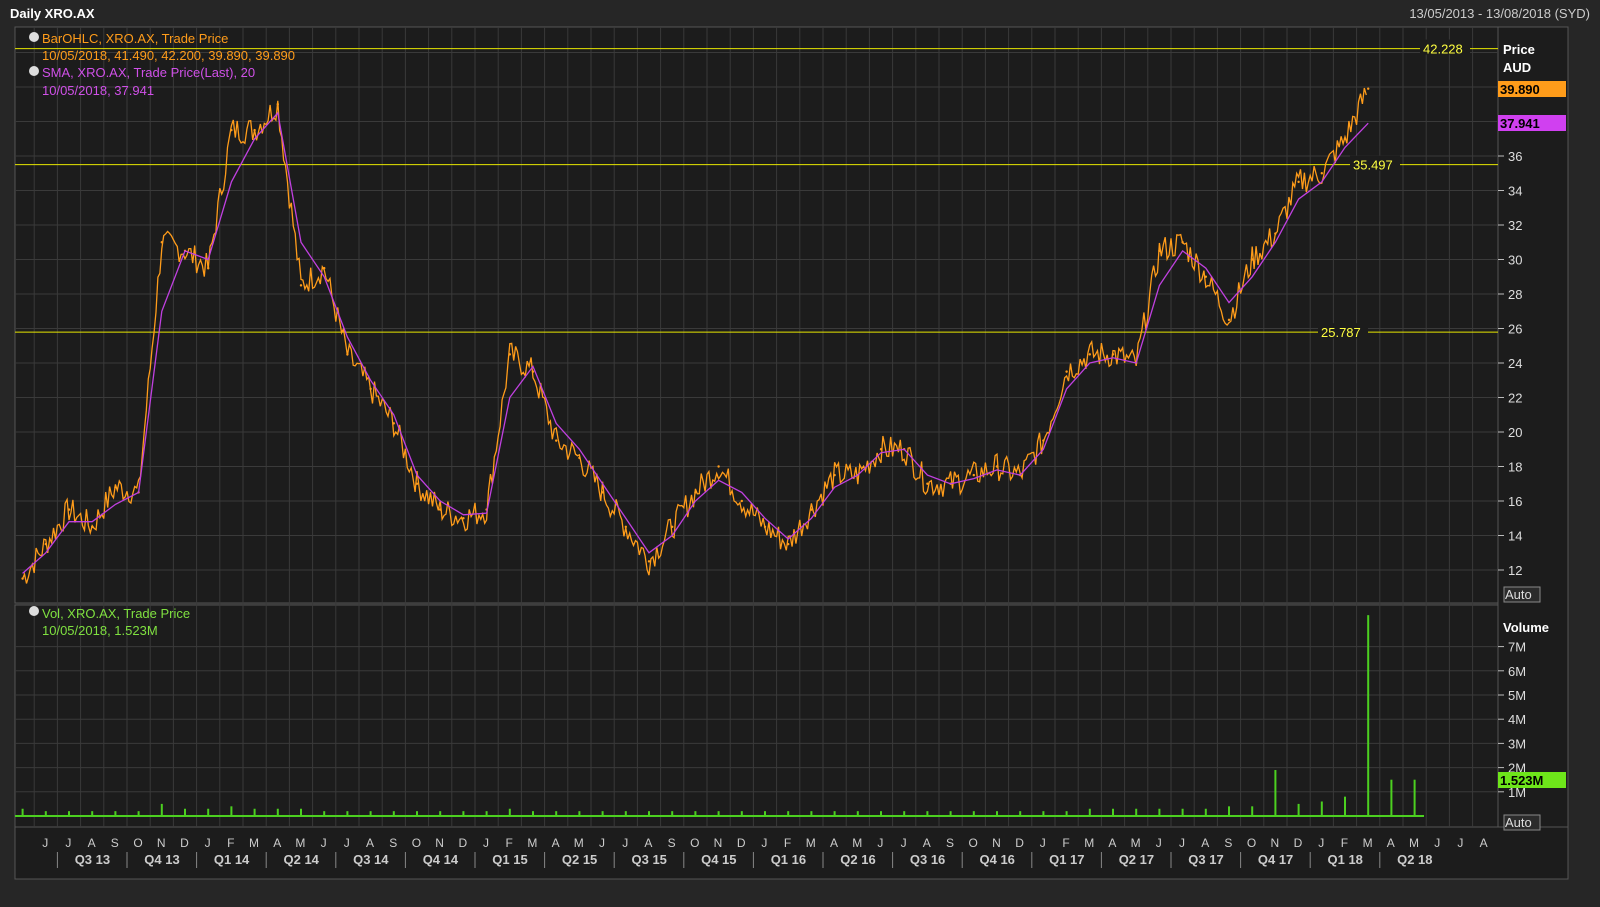 The width and height of the screenshot is (1600, 907). Describe the element at coordinates (1373, 165) in the screenshot. I see `level-label: 35.497` at that location.